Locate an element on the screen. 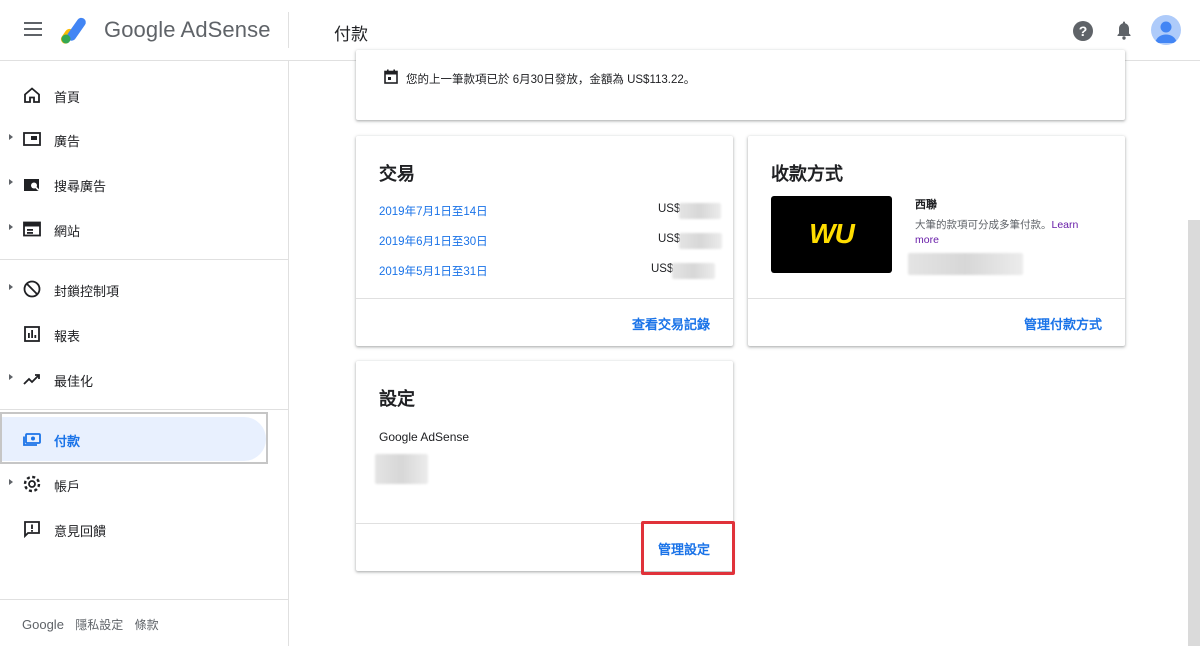 Image resolution: width=1200 pixels, height=646 pixels. user-avatar is located at coordinates (1166, 30).